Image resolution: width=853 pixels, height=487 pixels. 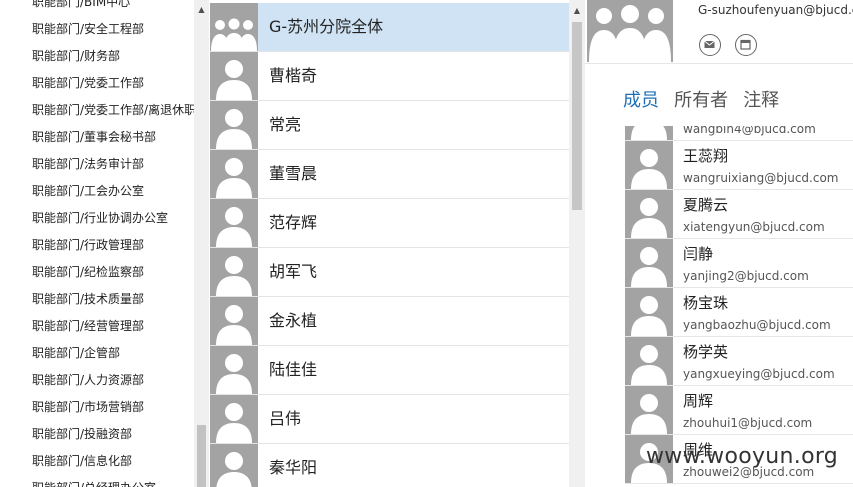 I want to click on contact-name: 陆佳佳, so click(x=293, y=369).